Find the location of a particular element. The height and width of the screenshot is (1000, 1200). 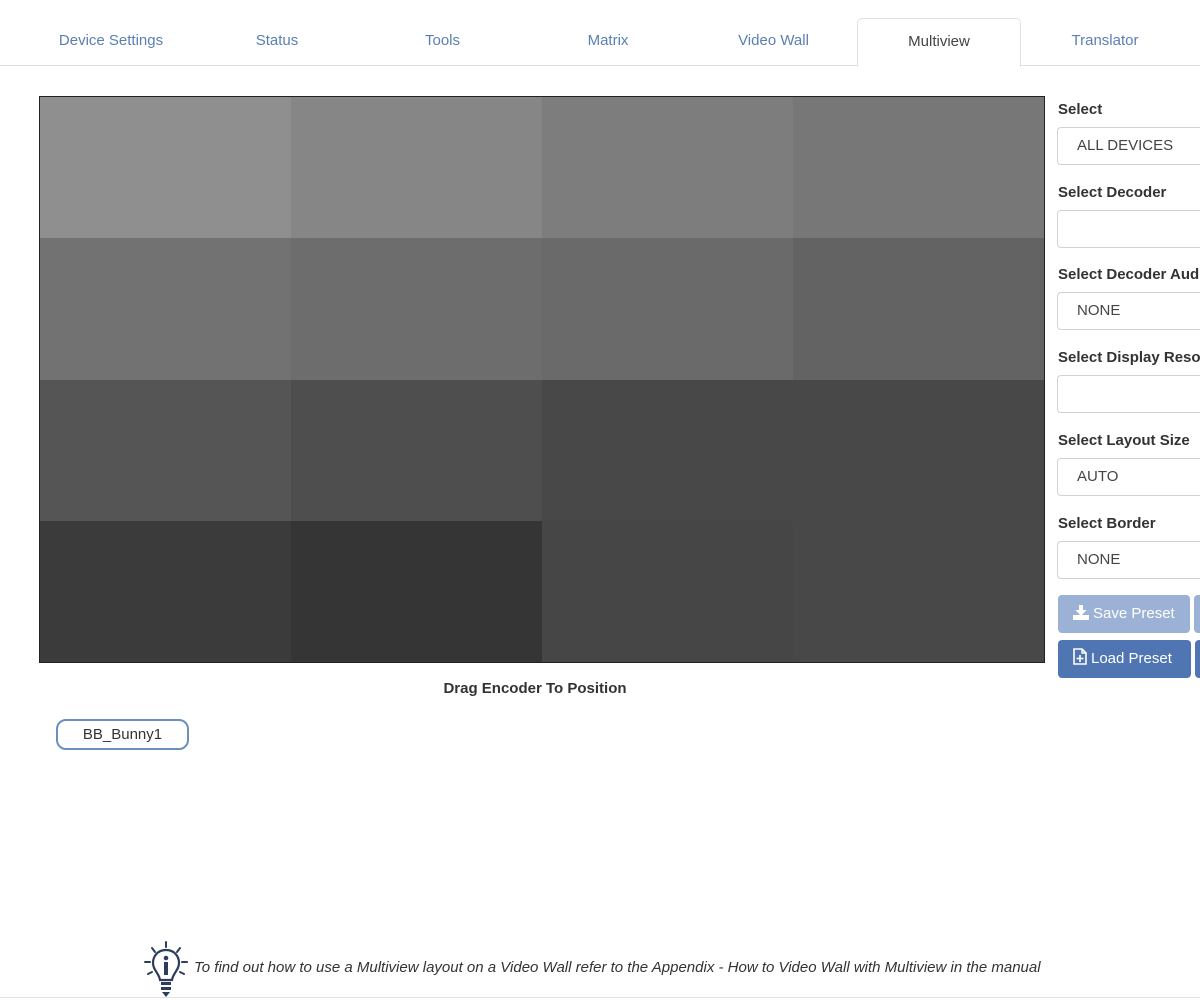

save-preset-label: Save Preset is located at coordinates (1134, 613).